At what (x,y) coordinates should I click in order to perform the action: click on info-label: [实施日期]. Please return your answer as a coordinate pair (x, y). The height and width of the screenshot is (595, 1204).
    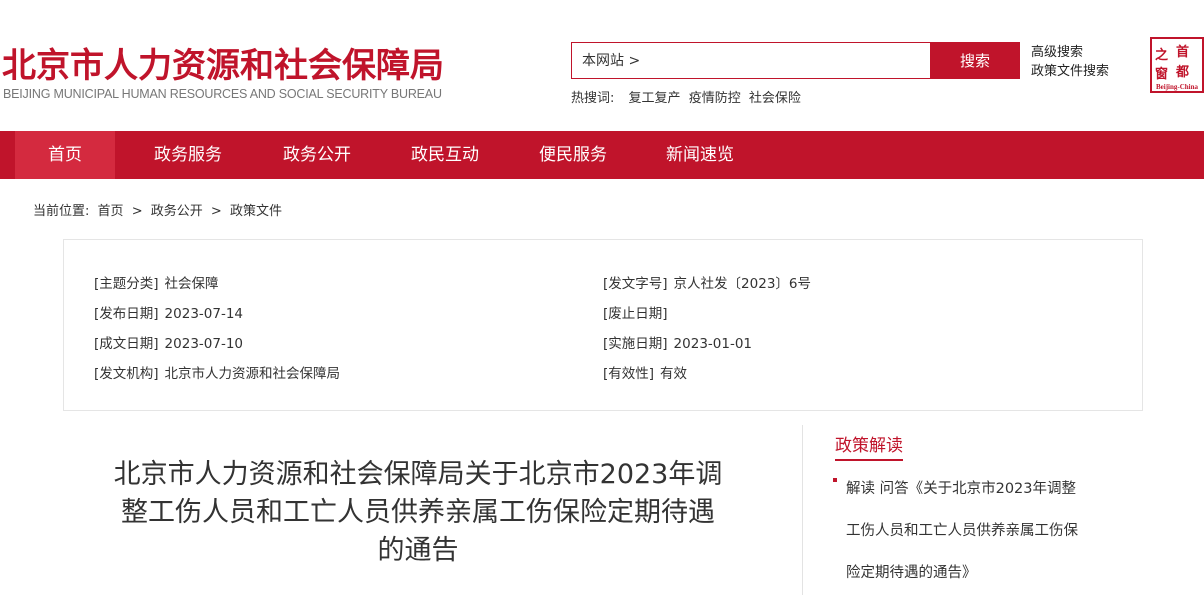
    Looking at the image, I should click on (635, 344).